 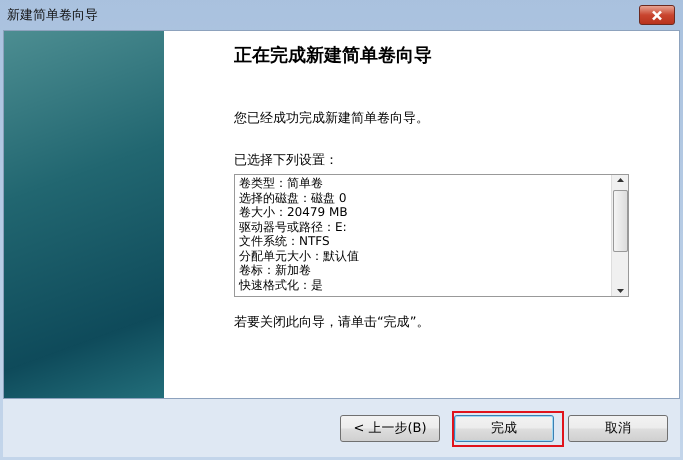 What do you see at coordinates (504, 428) in the screenshot?
I see `wizard-button: 完成` at bounding box center [504, 428].